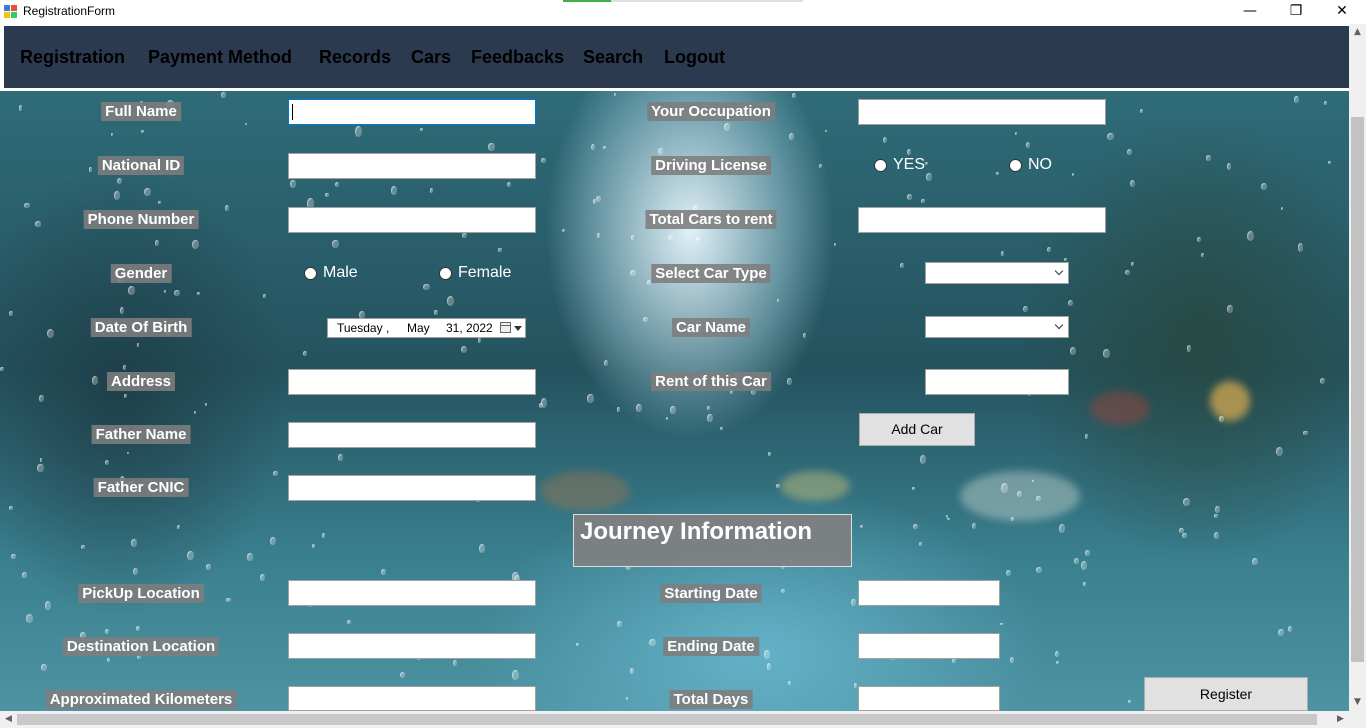 Image resolution: width=1366 pixels, height=728 pixels. I want to click on ending-date-input, so click(929, 646).